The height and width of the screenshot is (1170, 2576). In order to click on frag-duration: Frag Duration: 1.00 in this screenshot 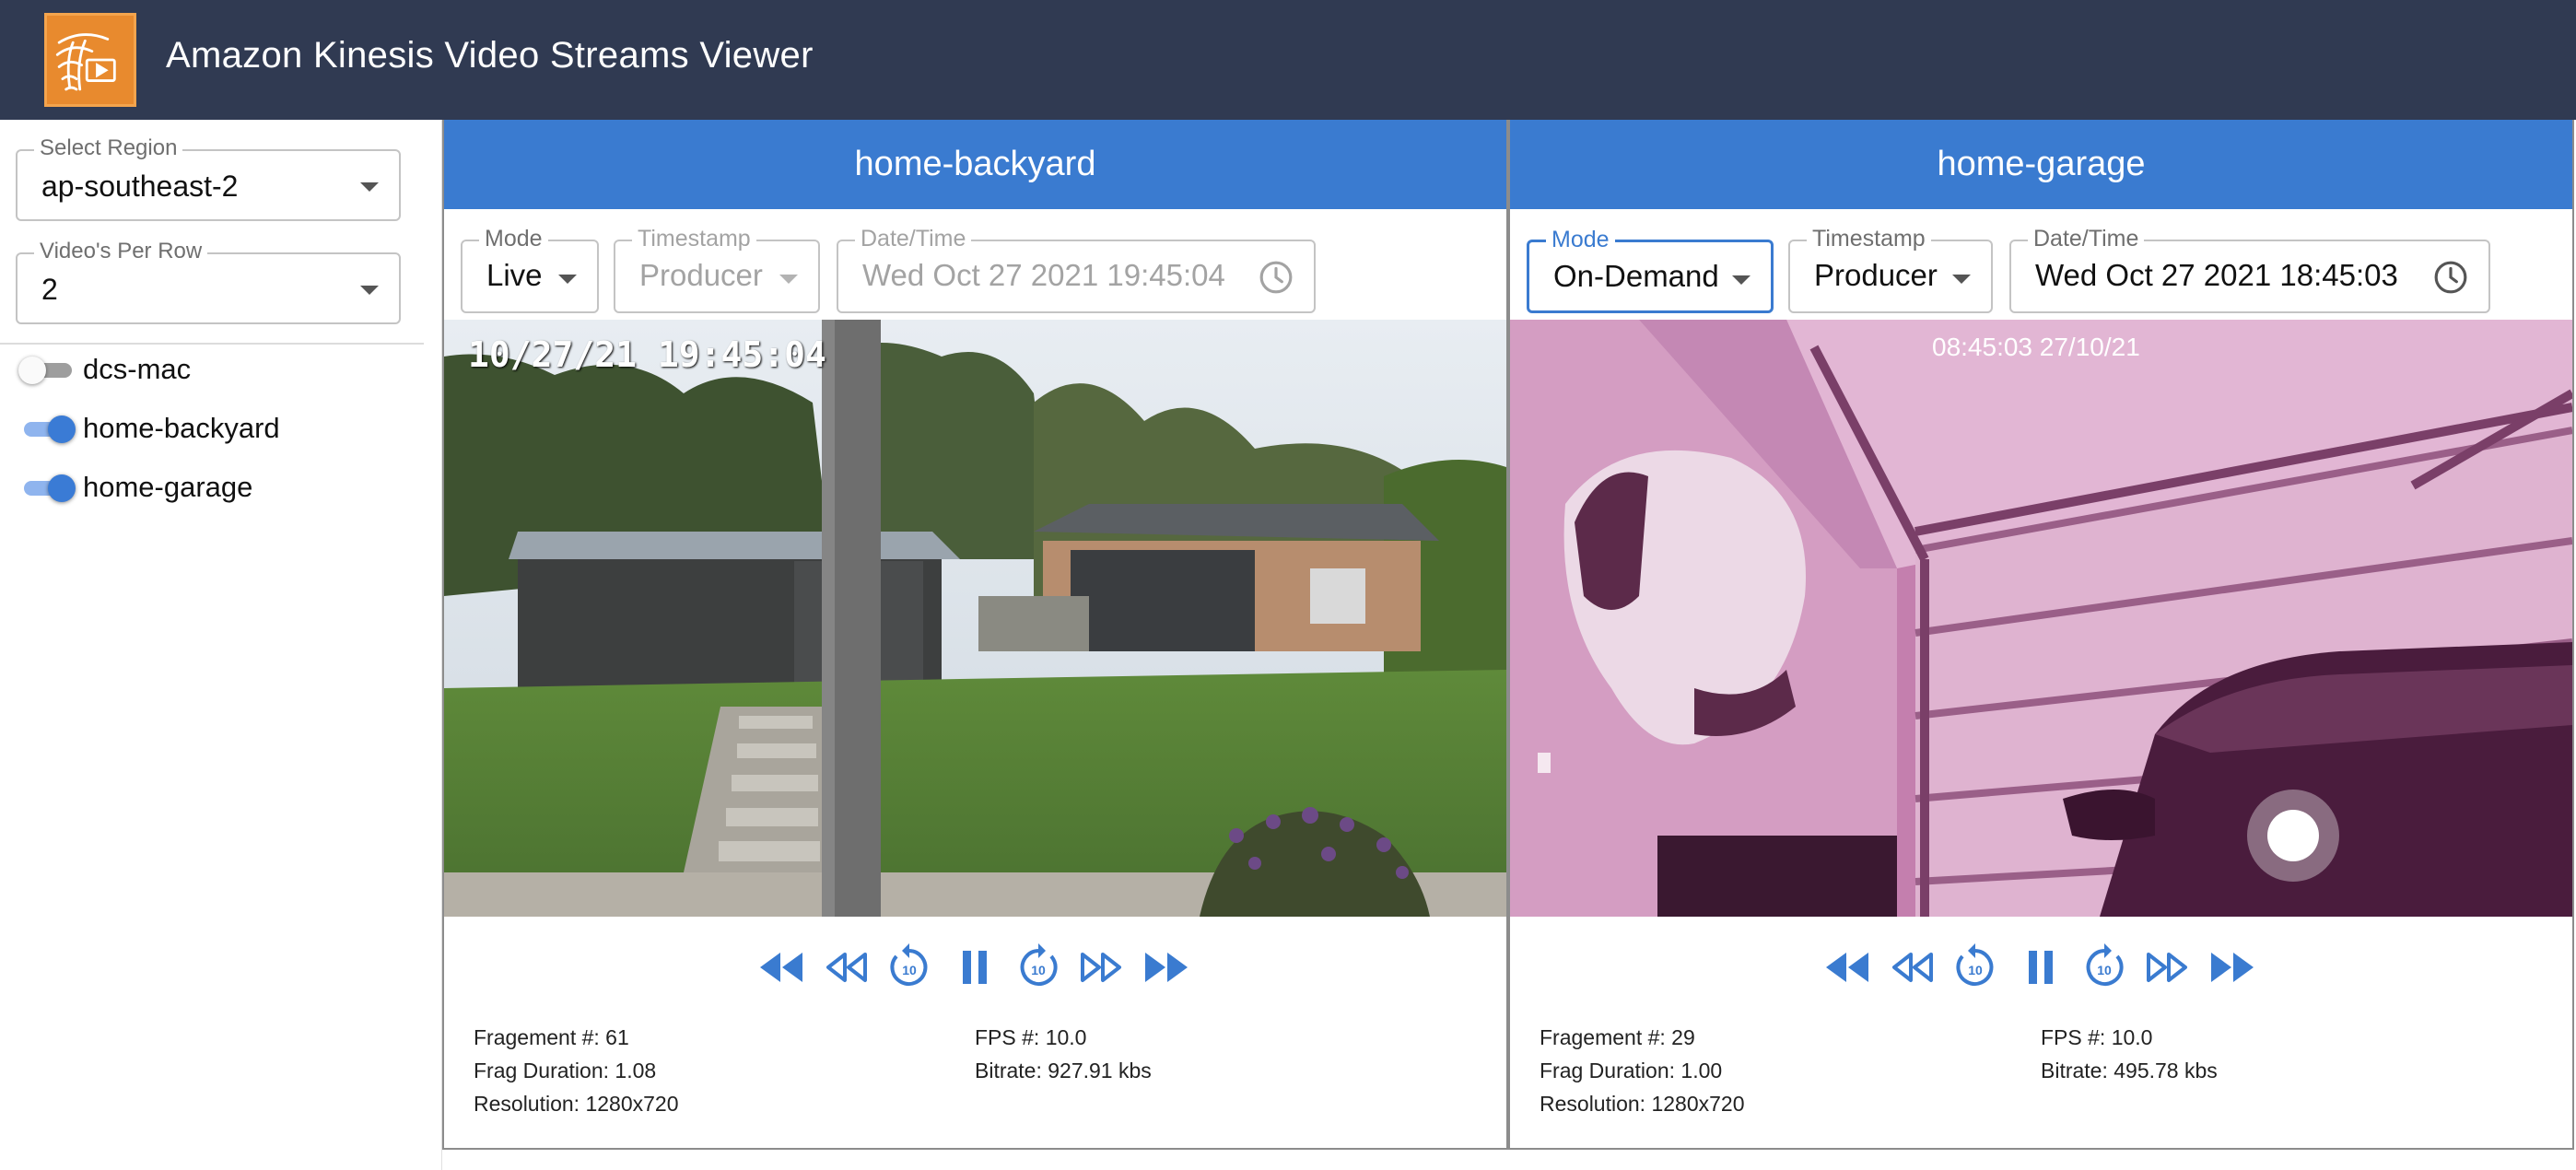, I will do `click(1631, 1070)`.